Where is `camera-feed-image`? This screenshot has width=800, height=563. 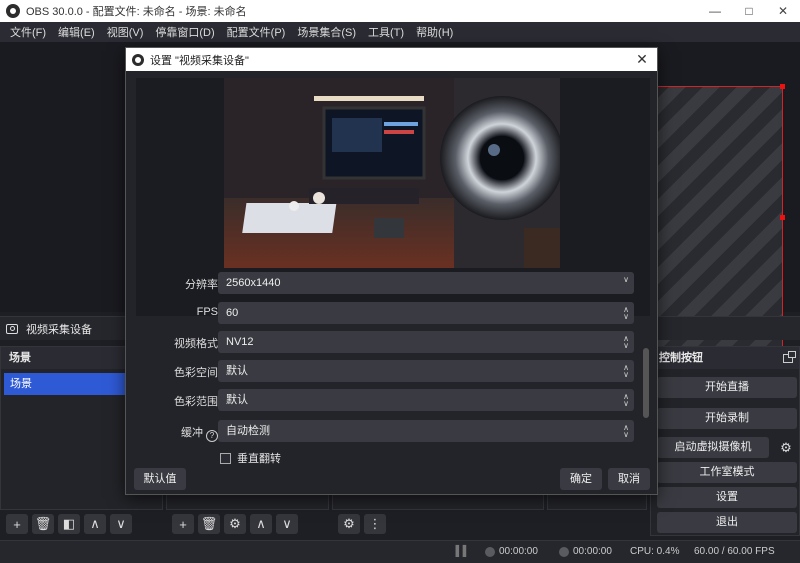 camera-feed-image is located at coordinates (392, 173).